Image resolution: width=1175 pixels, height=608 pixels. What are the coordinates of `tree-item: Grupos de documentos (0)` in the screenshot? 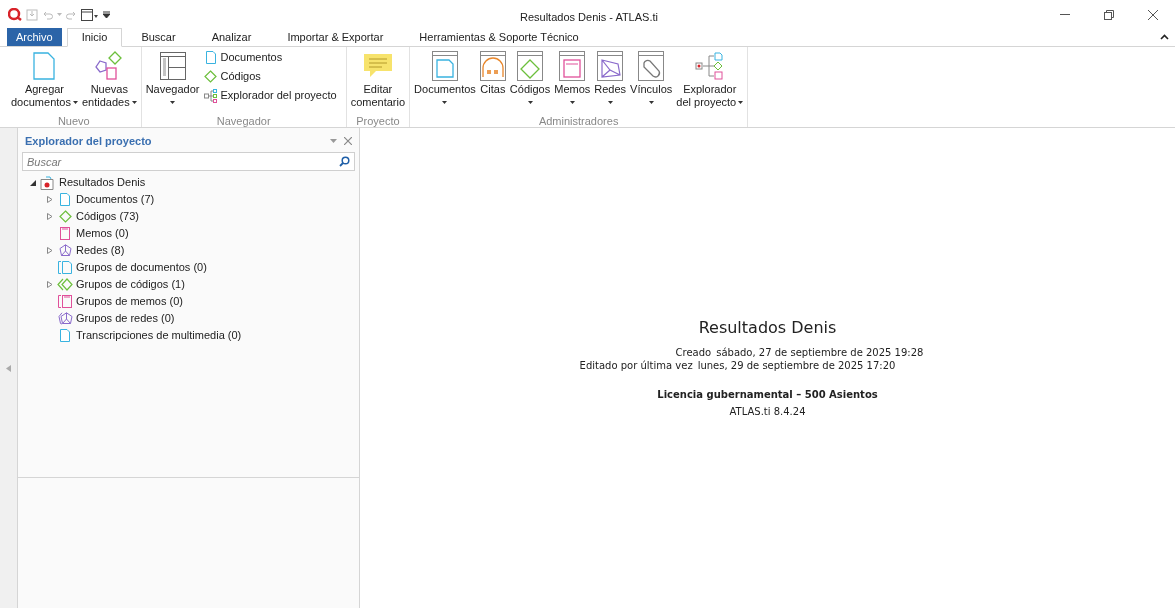 It's located at (141, 267).